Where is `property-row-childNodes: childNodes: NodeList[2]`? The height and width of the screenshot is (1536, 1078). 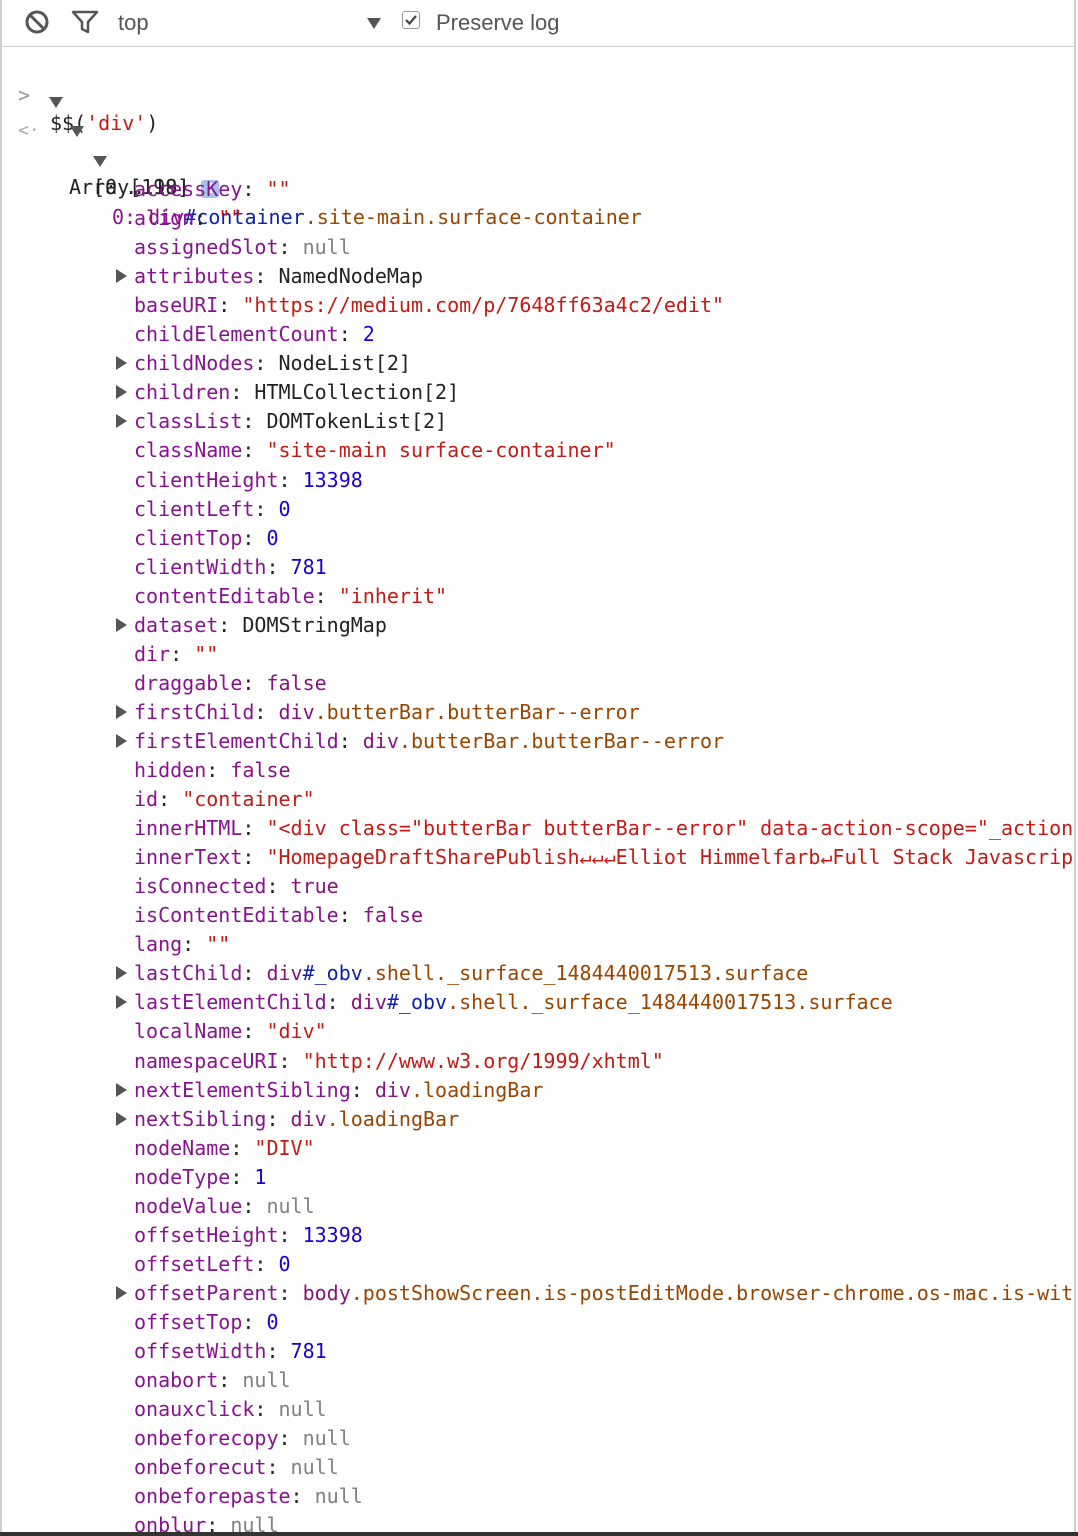
property-row-childNodes: childNodes: NodeList[2] is located at coordinates (538, 363).